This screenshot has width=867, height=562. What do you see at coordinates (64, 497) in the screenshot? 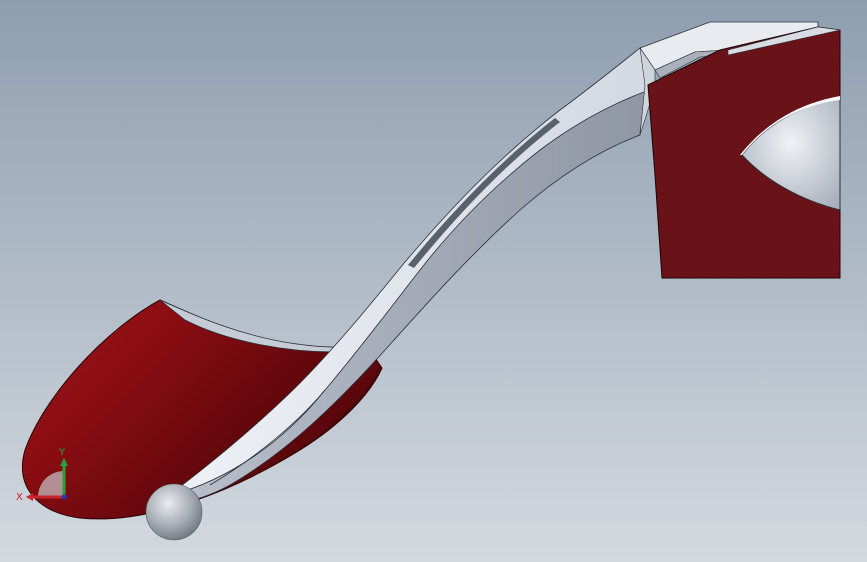
I see `triad-z-axis` at bounding box center [64, 497].